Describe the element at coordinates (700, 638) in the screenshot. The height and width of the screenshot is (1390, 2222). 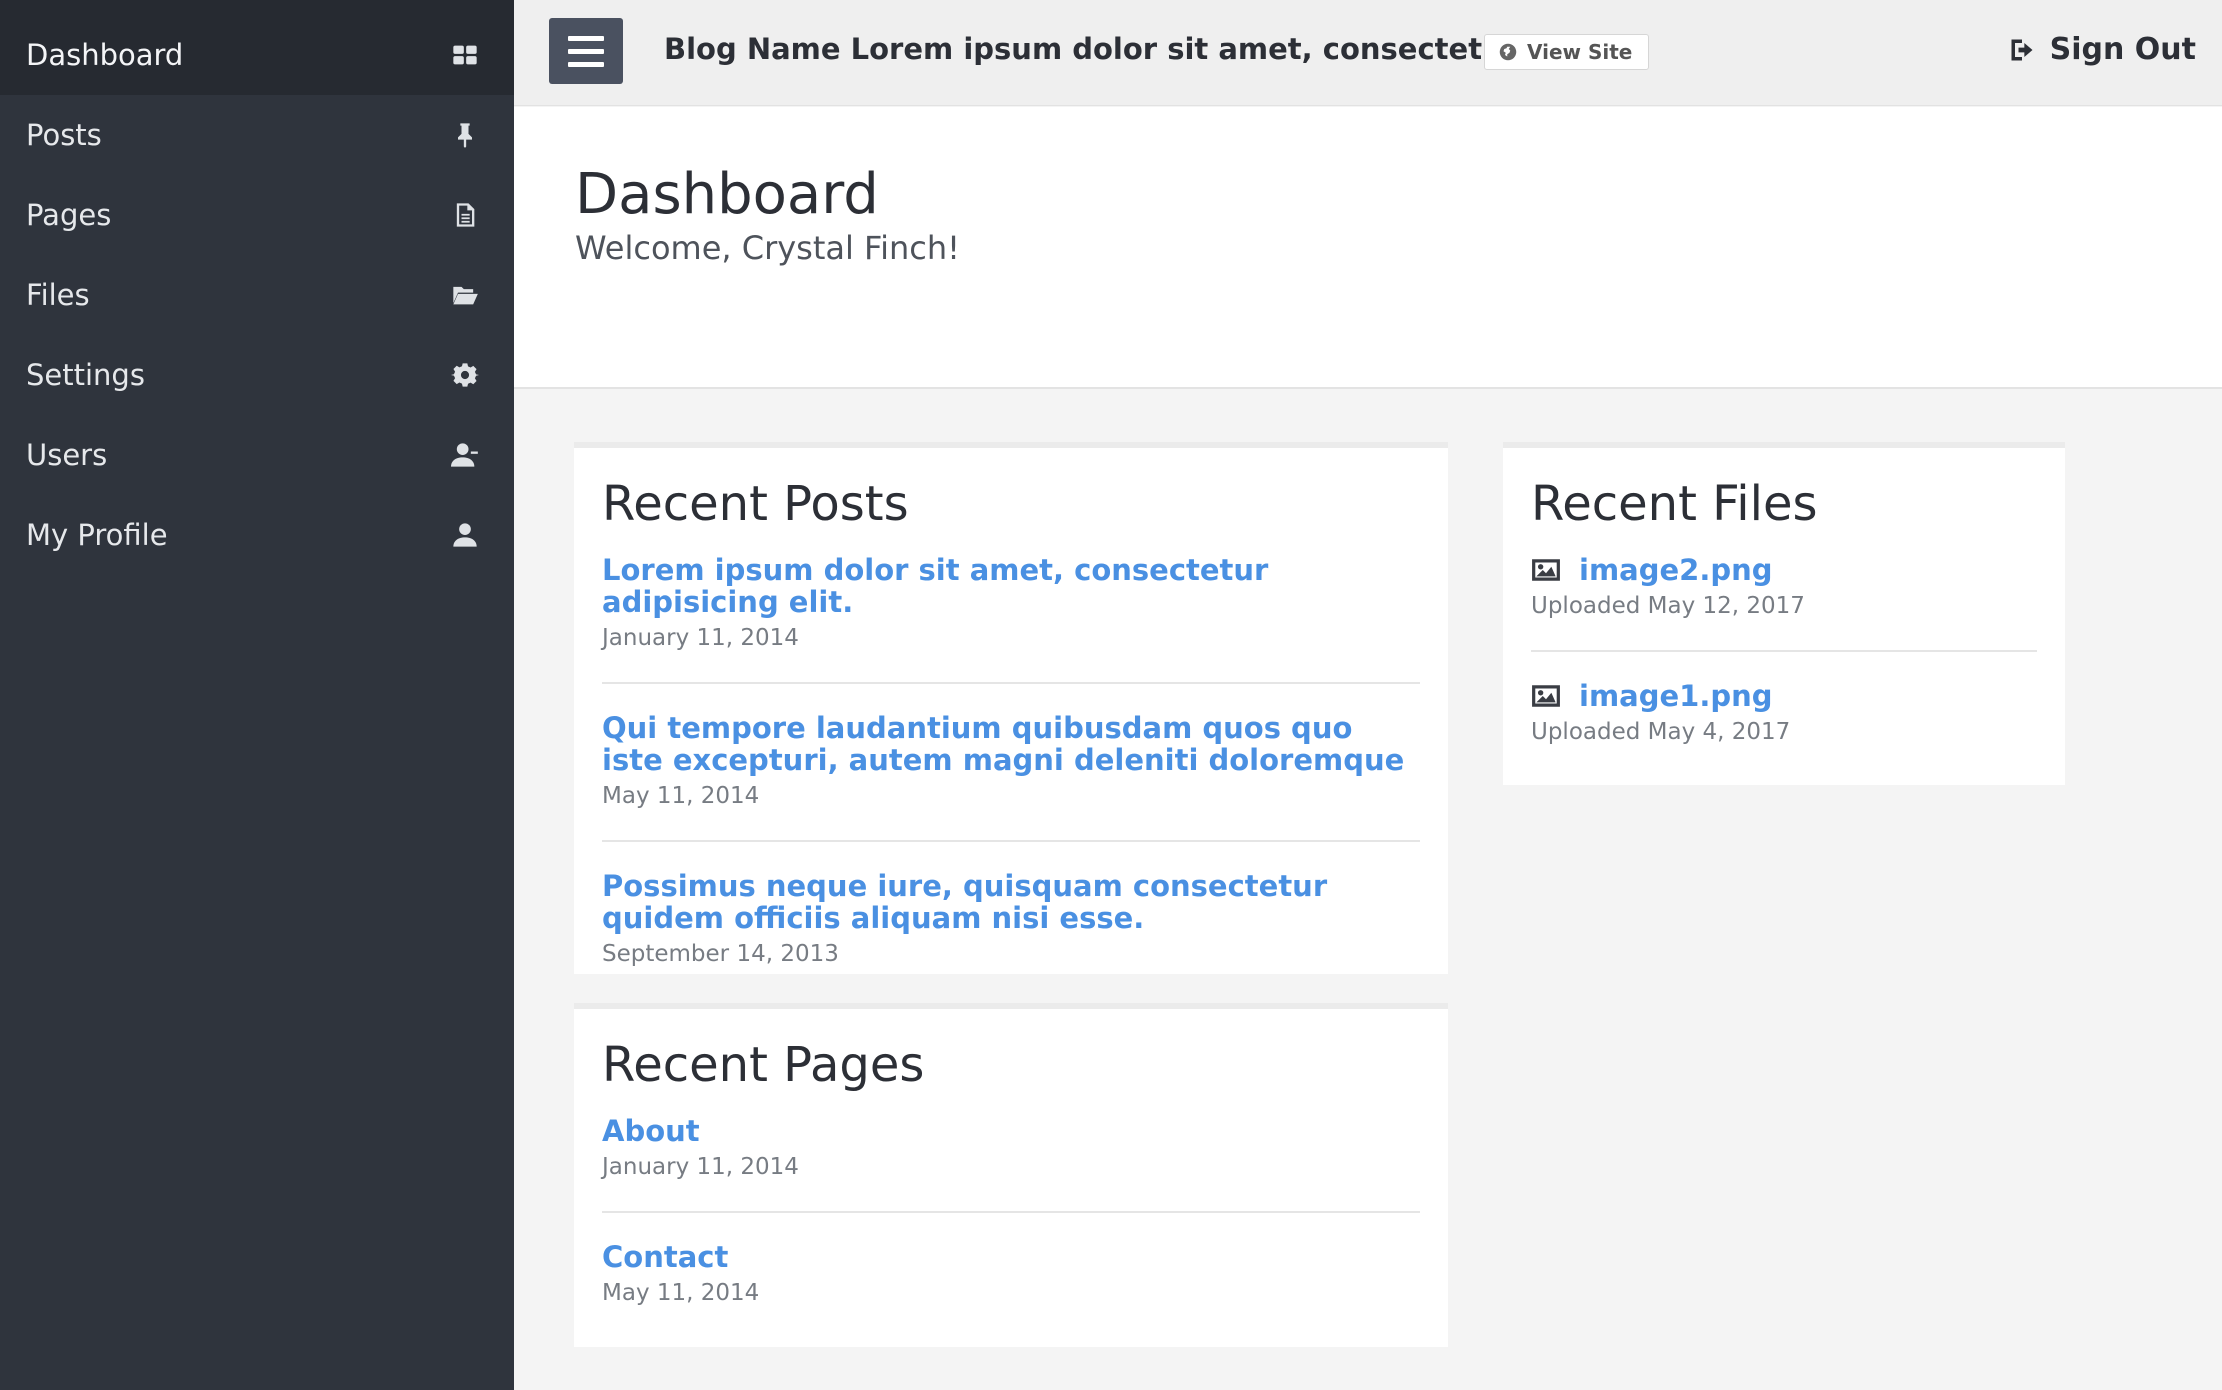
I see `post-date: January 11, 2014` at that location.